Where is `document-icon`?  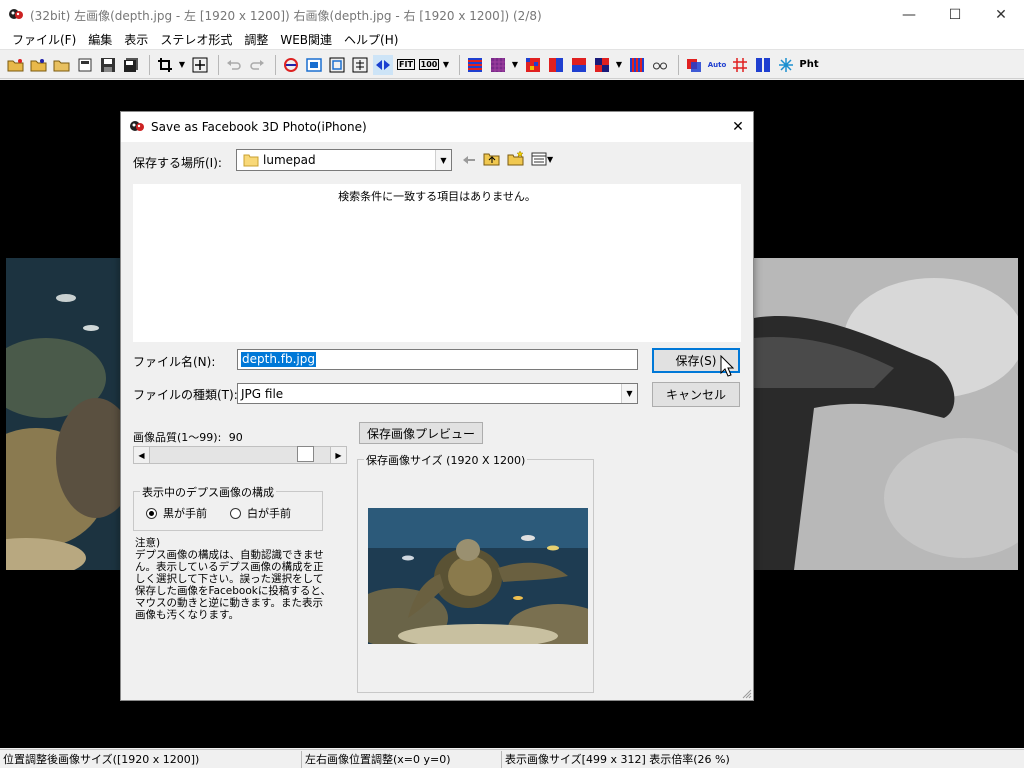
document-icon is located at coordinates (85, 64).